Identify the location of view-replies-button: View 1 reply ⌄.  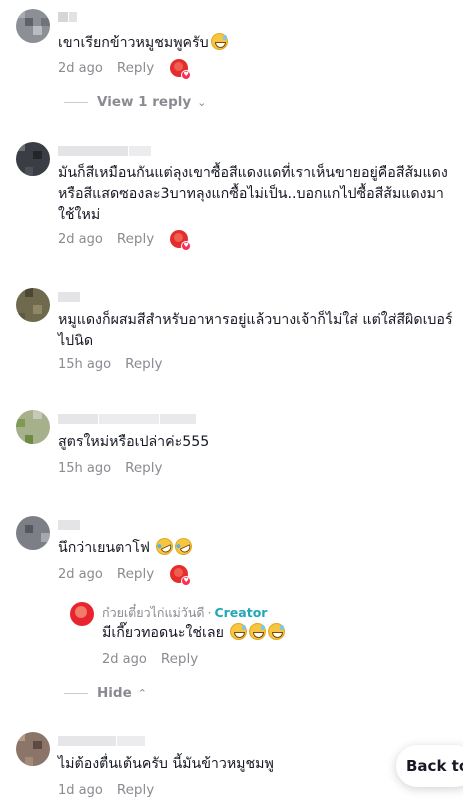
(135, 102).